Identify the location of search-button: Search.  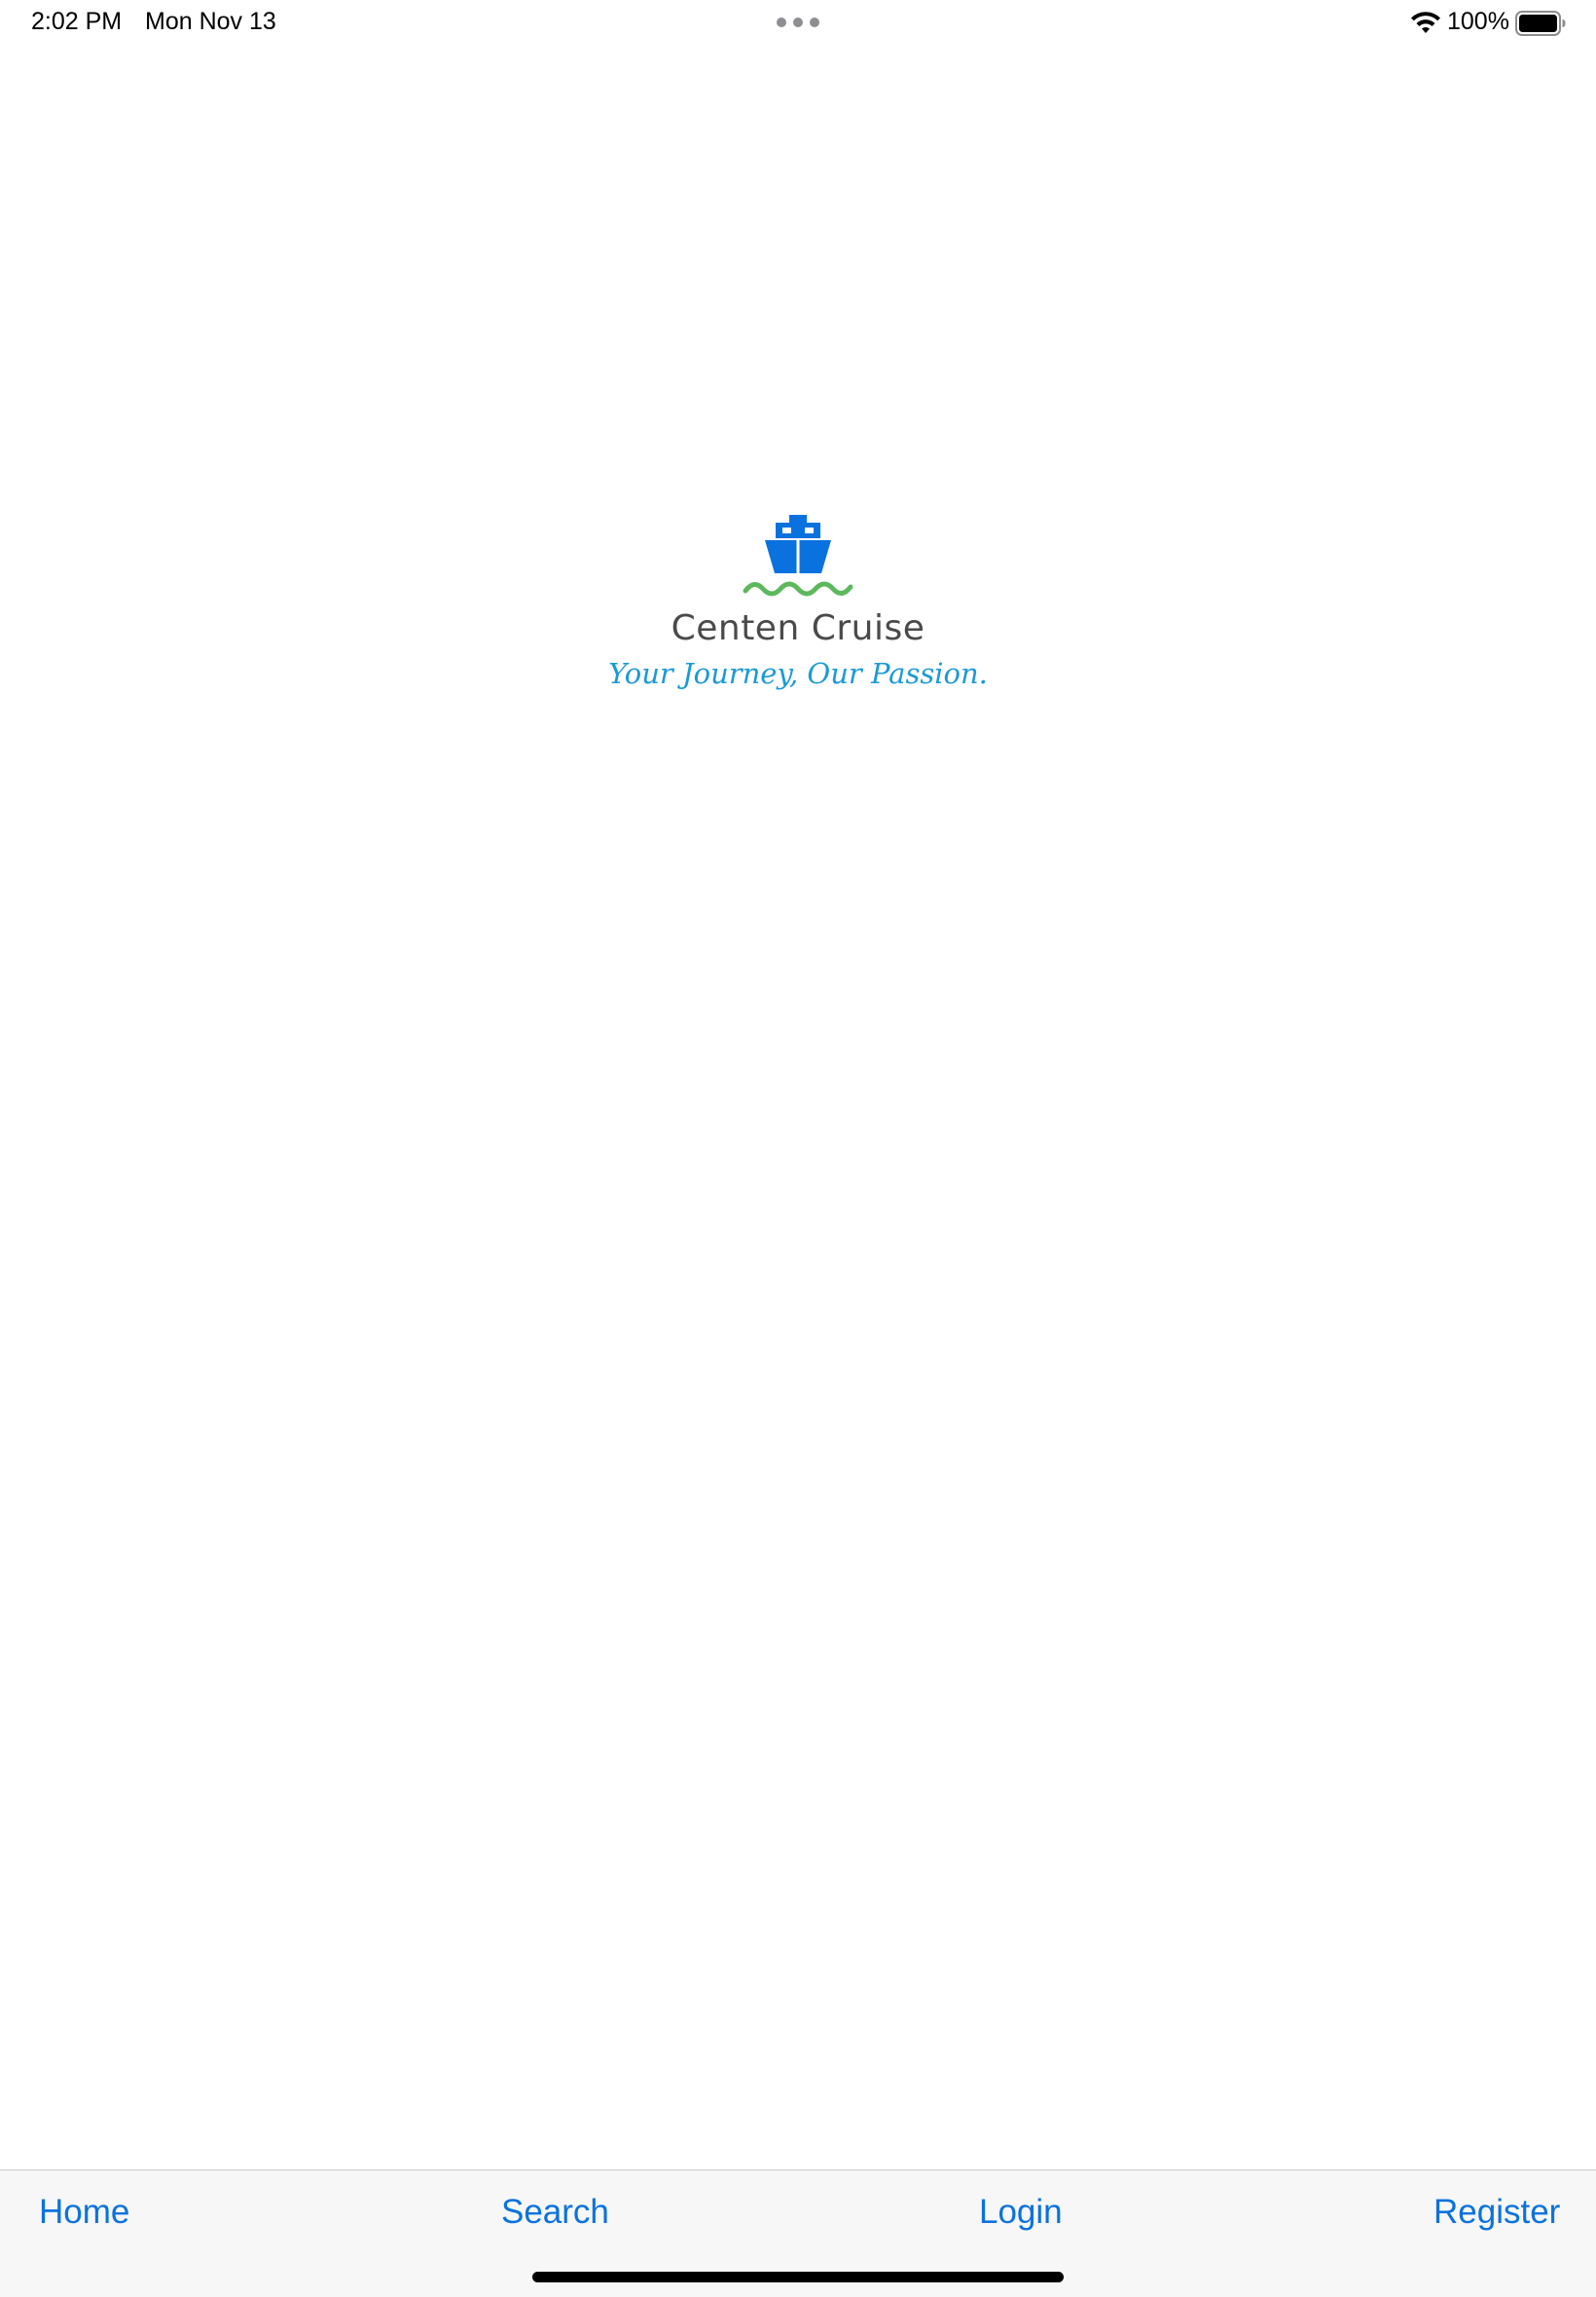
(555, 2212).